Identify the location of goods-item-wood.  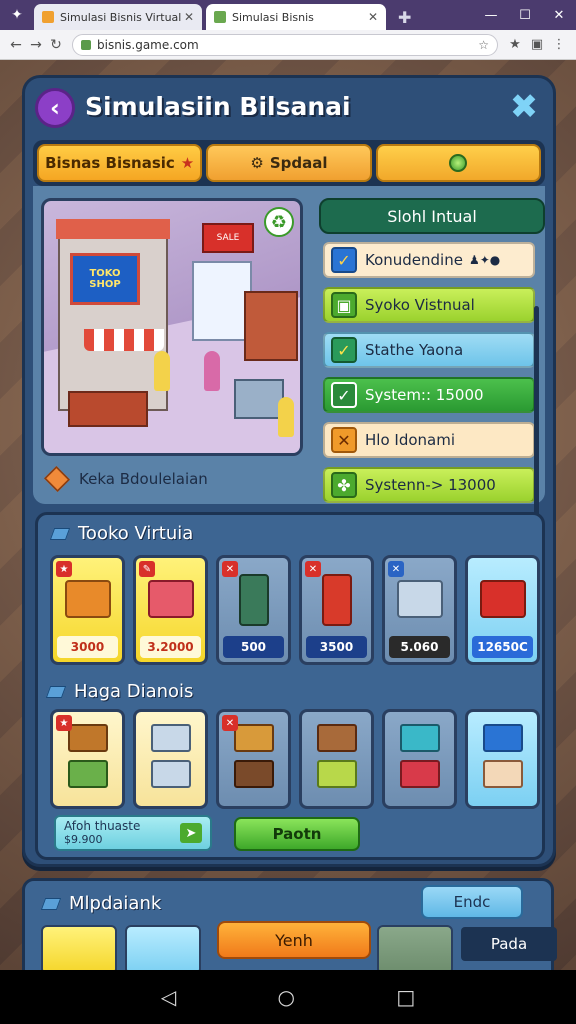
(336, 759).